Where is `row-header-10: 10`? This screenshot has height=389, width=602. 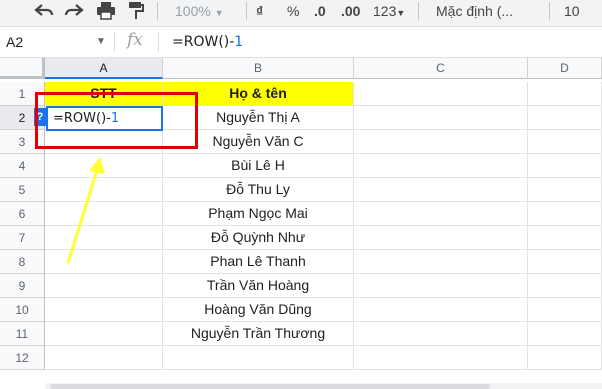 row-header-10: 10 is located at coordinates (22, 310).